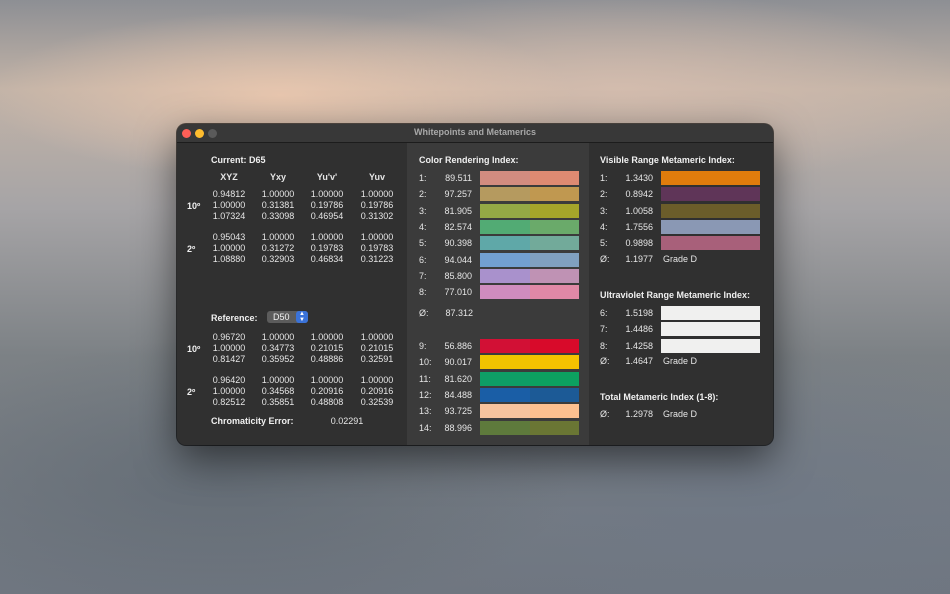  Describe the element at coordinates (639, 178) in the screenshot. I see `row-value: 1.3430` at that location.